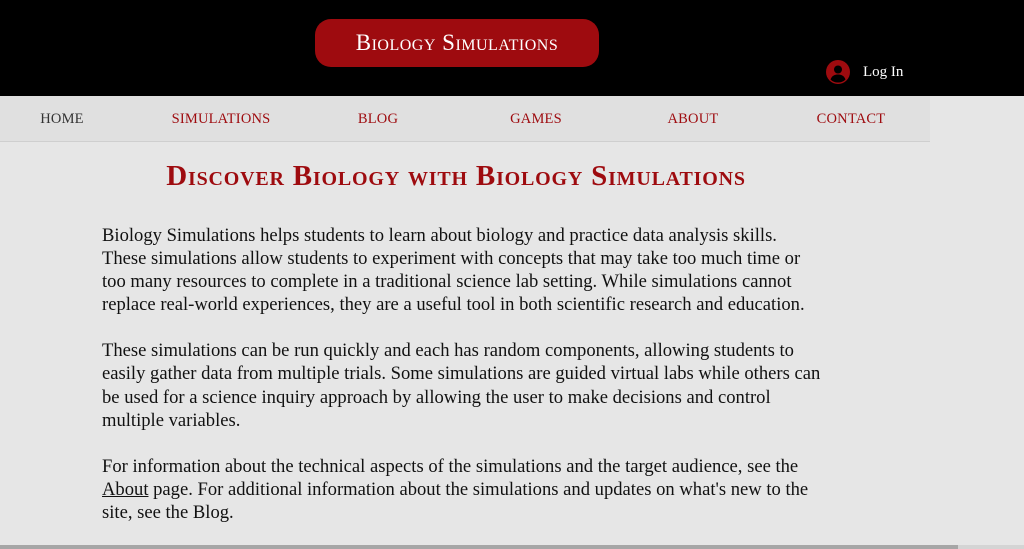 The image size is (1024, 549). Describe the element at coordinates (125, 489) in the screenshot. I see `about-link: About` at that location.